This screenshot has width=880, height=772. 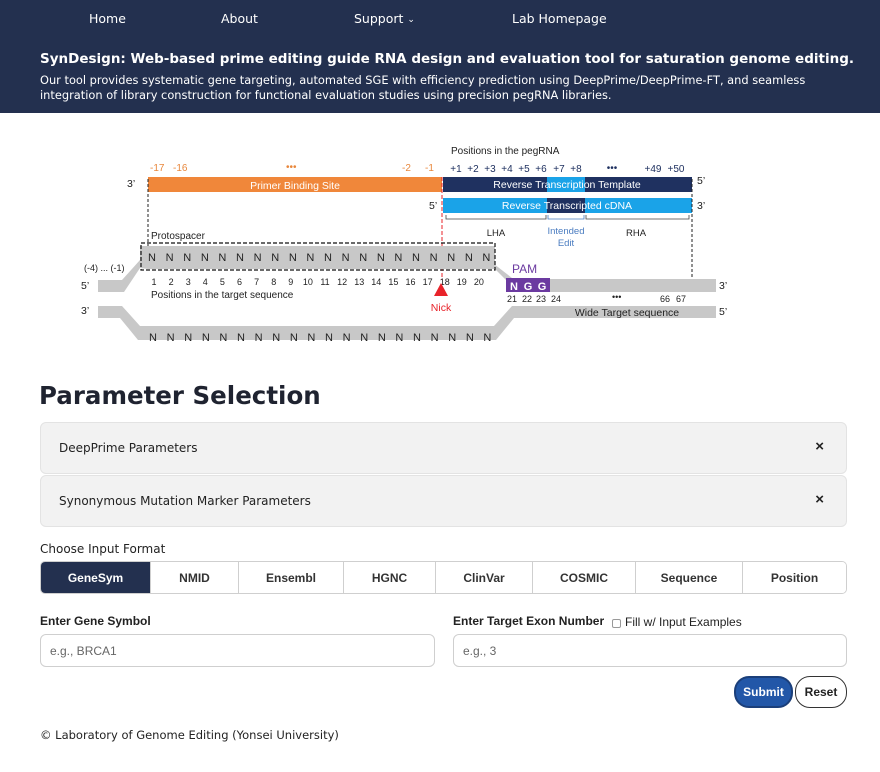 I want to click on pbs-end-3: 3’, so click(x=131, y=184).